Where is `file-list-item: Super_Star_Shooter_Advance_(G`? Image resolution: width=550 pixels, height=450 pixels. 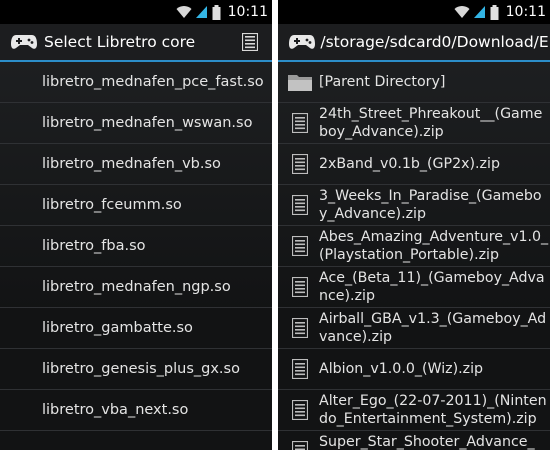 file-list-item: Super_Star_Shooter_Advance_(G is located at coordinates (414, 440).